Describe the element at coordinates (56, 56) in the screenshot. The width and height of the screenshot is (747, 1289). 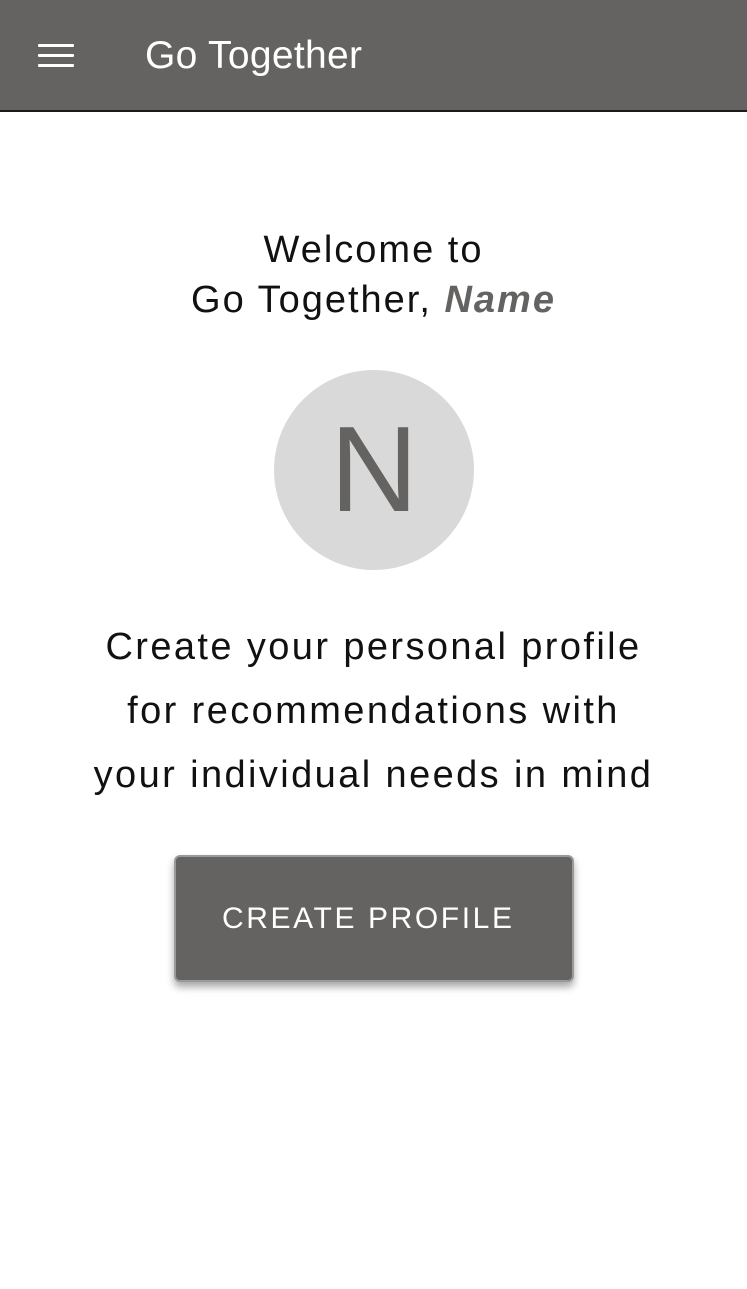
I see `hamburger-menu-icon` at that location.